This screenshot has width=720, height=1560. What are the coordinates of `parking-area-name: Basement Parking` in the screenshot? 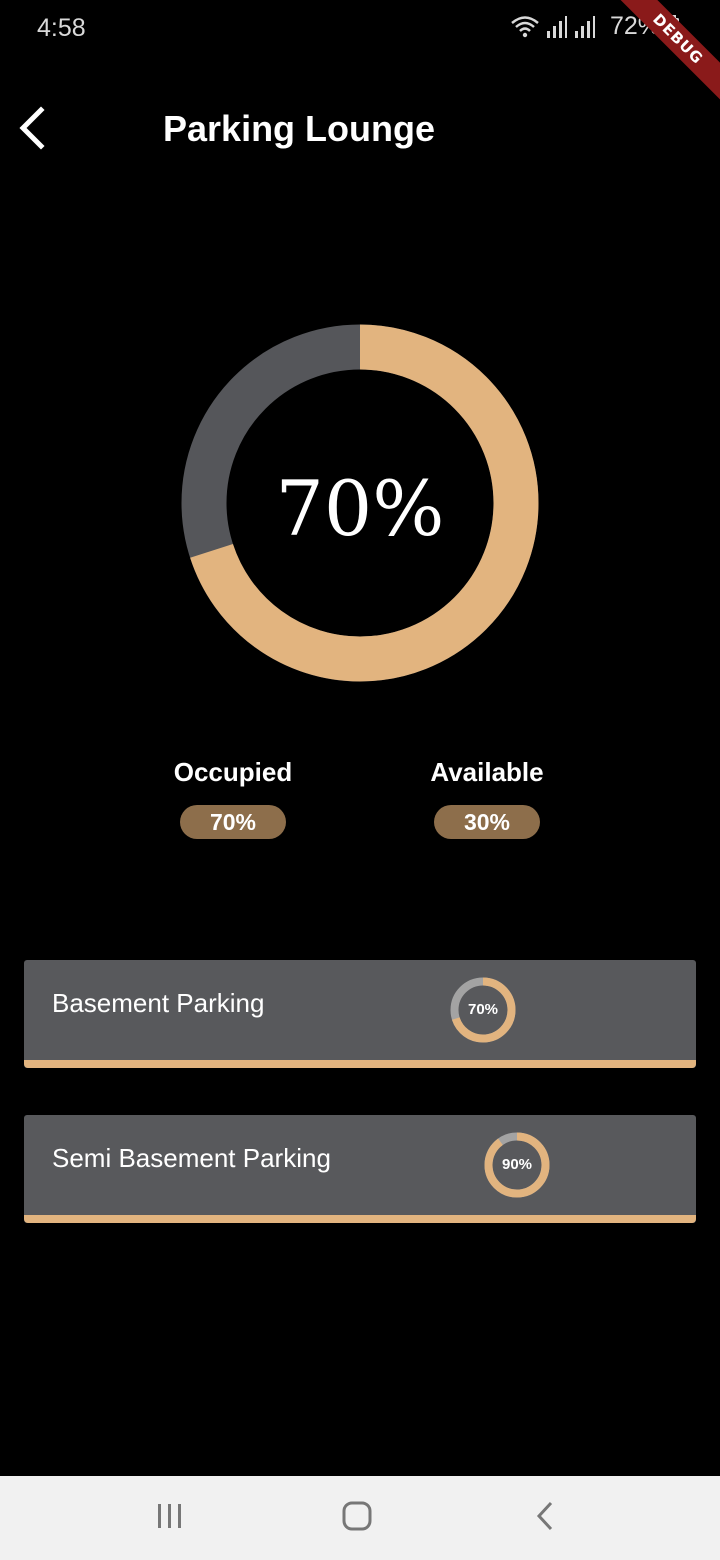 It's located at (158, 1003).